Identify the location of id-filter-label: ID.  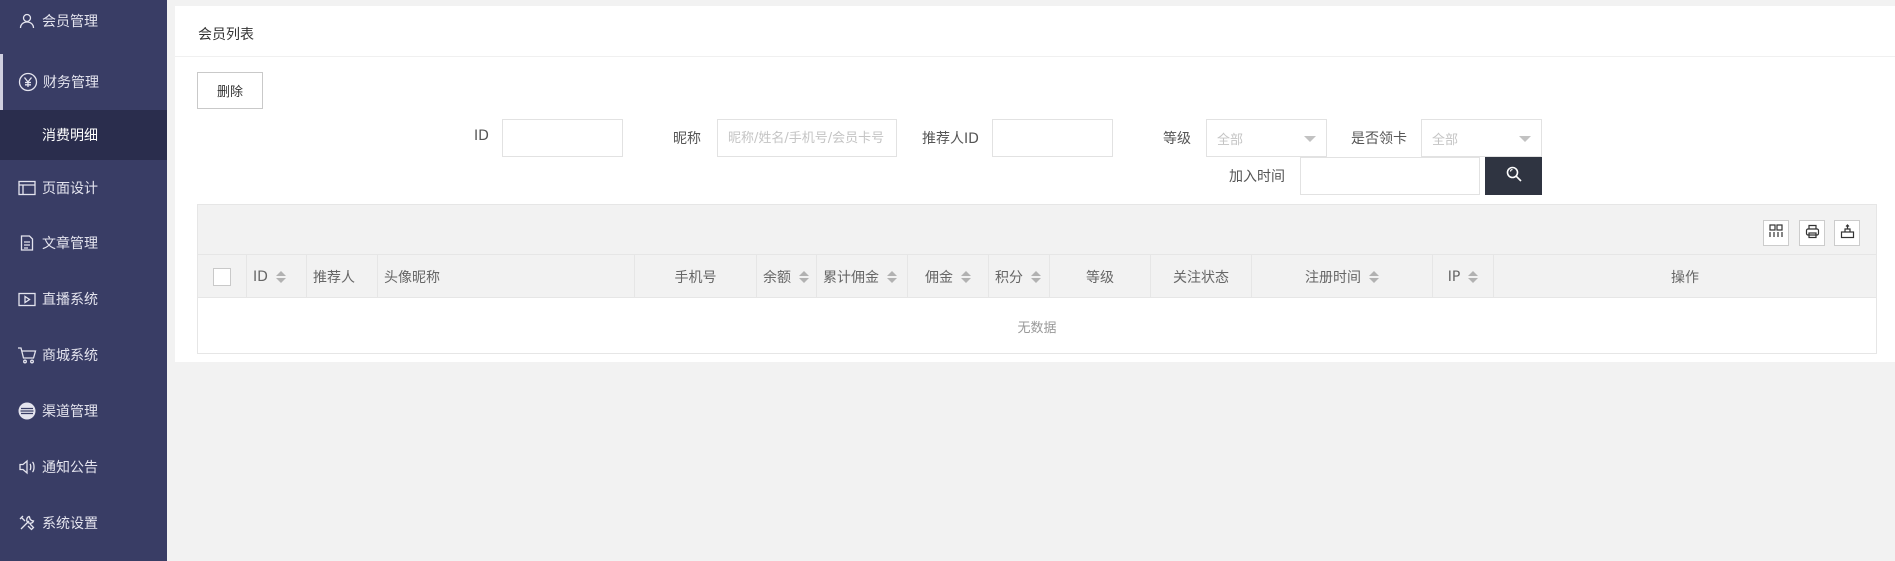
(481, 136).